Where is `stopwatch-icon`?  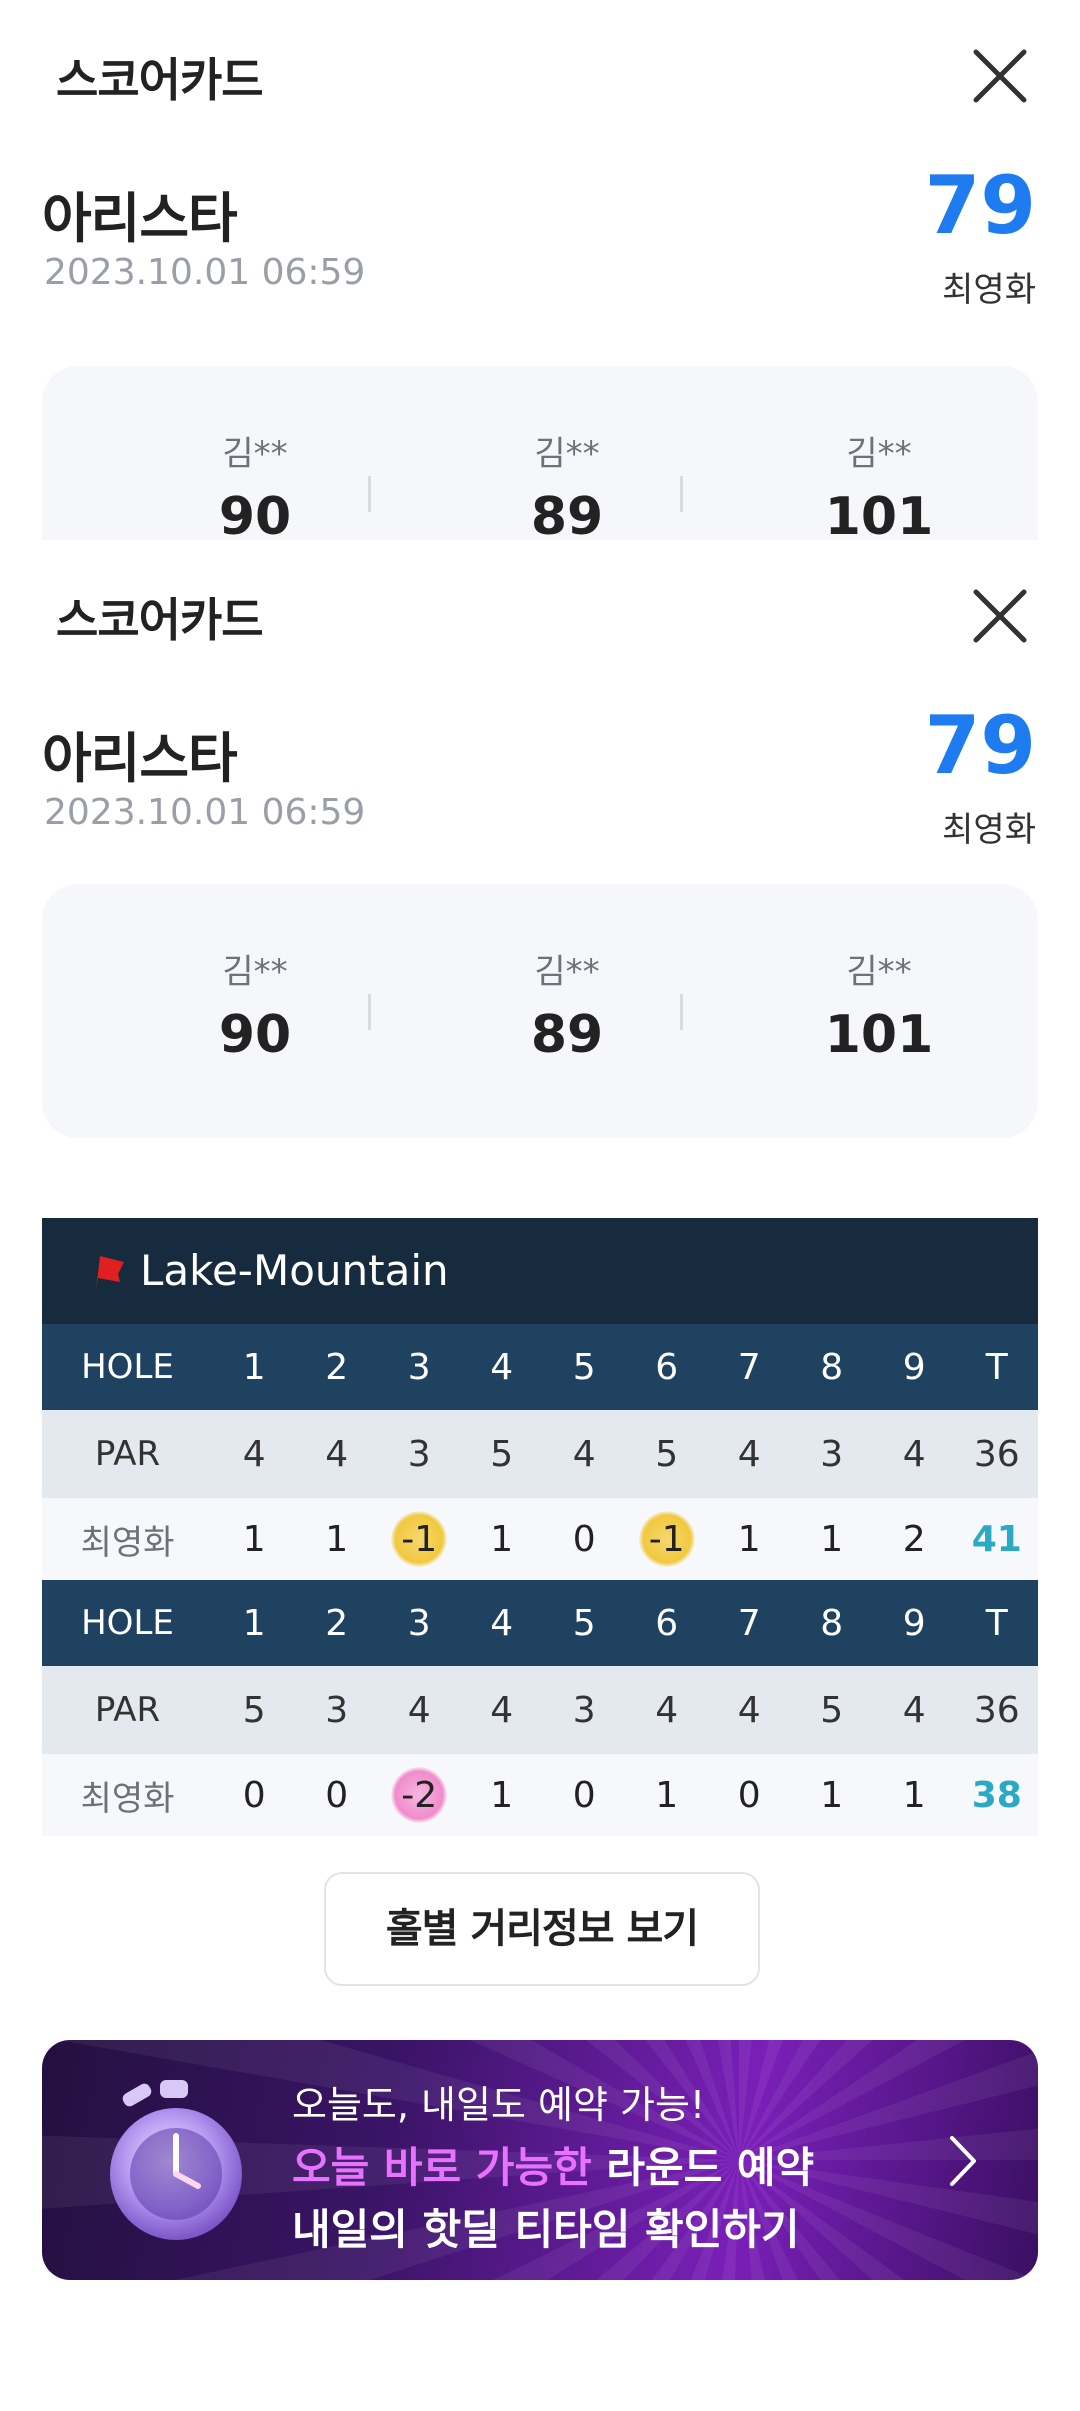 stopwatch-icon is located at coordinates (176, 2160).